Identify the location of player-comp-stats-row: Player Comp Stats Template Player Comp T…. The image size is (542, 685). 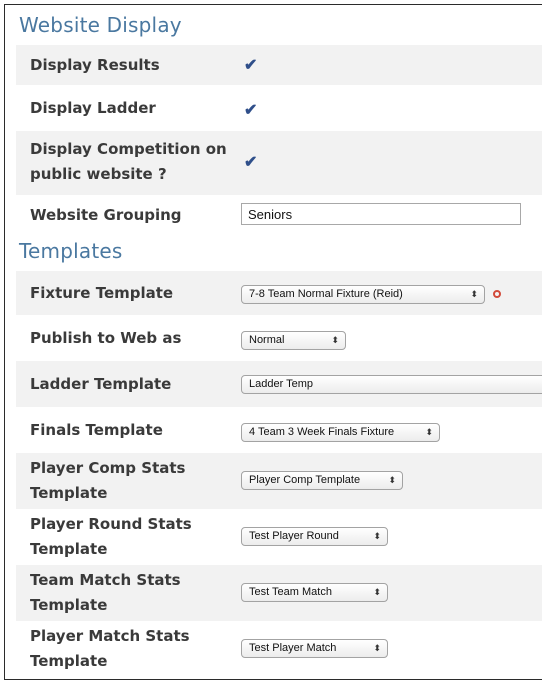
(279, 481).